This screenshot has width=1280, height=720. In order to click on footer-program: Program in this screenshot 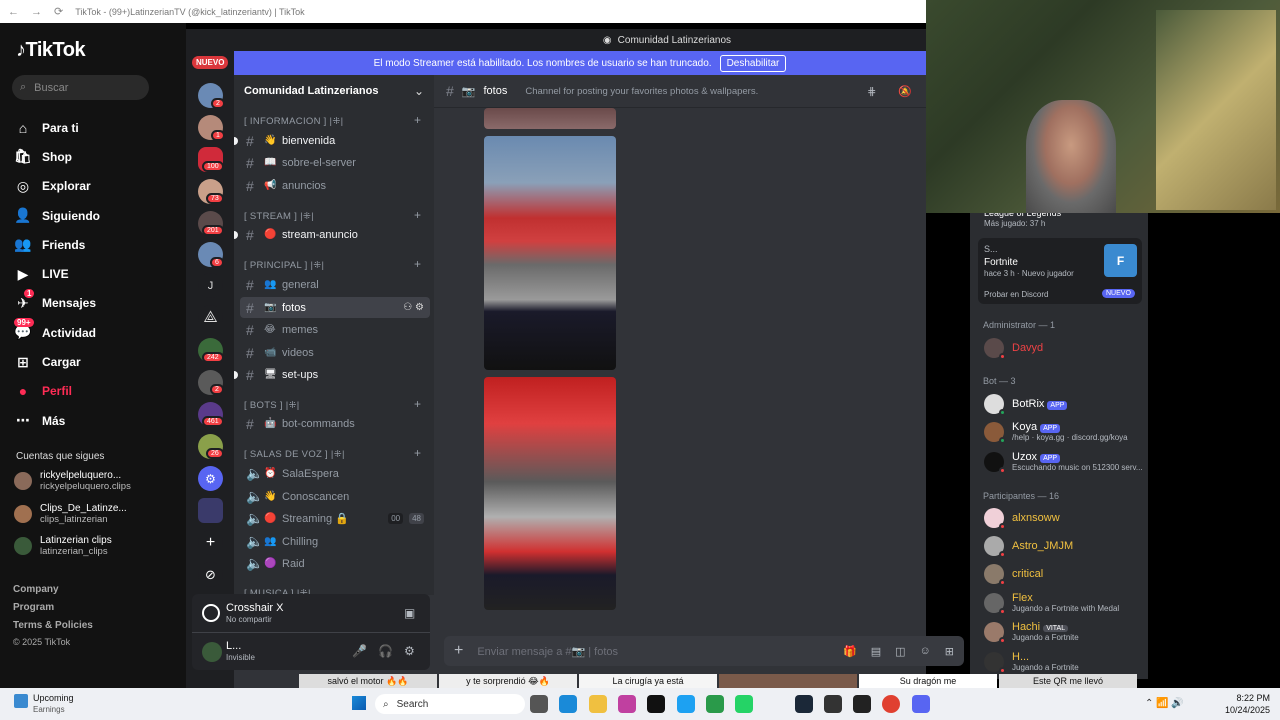, I will do `click(33, 607)`.